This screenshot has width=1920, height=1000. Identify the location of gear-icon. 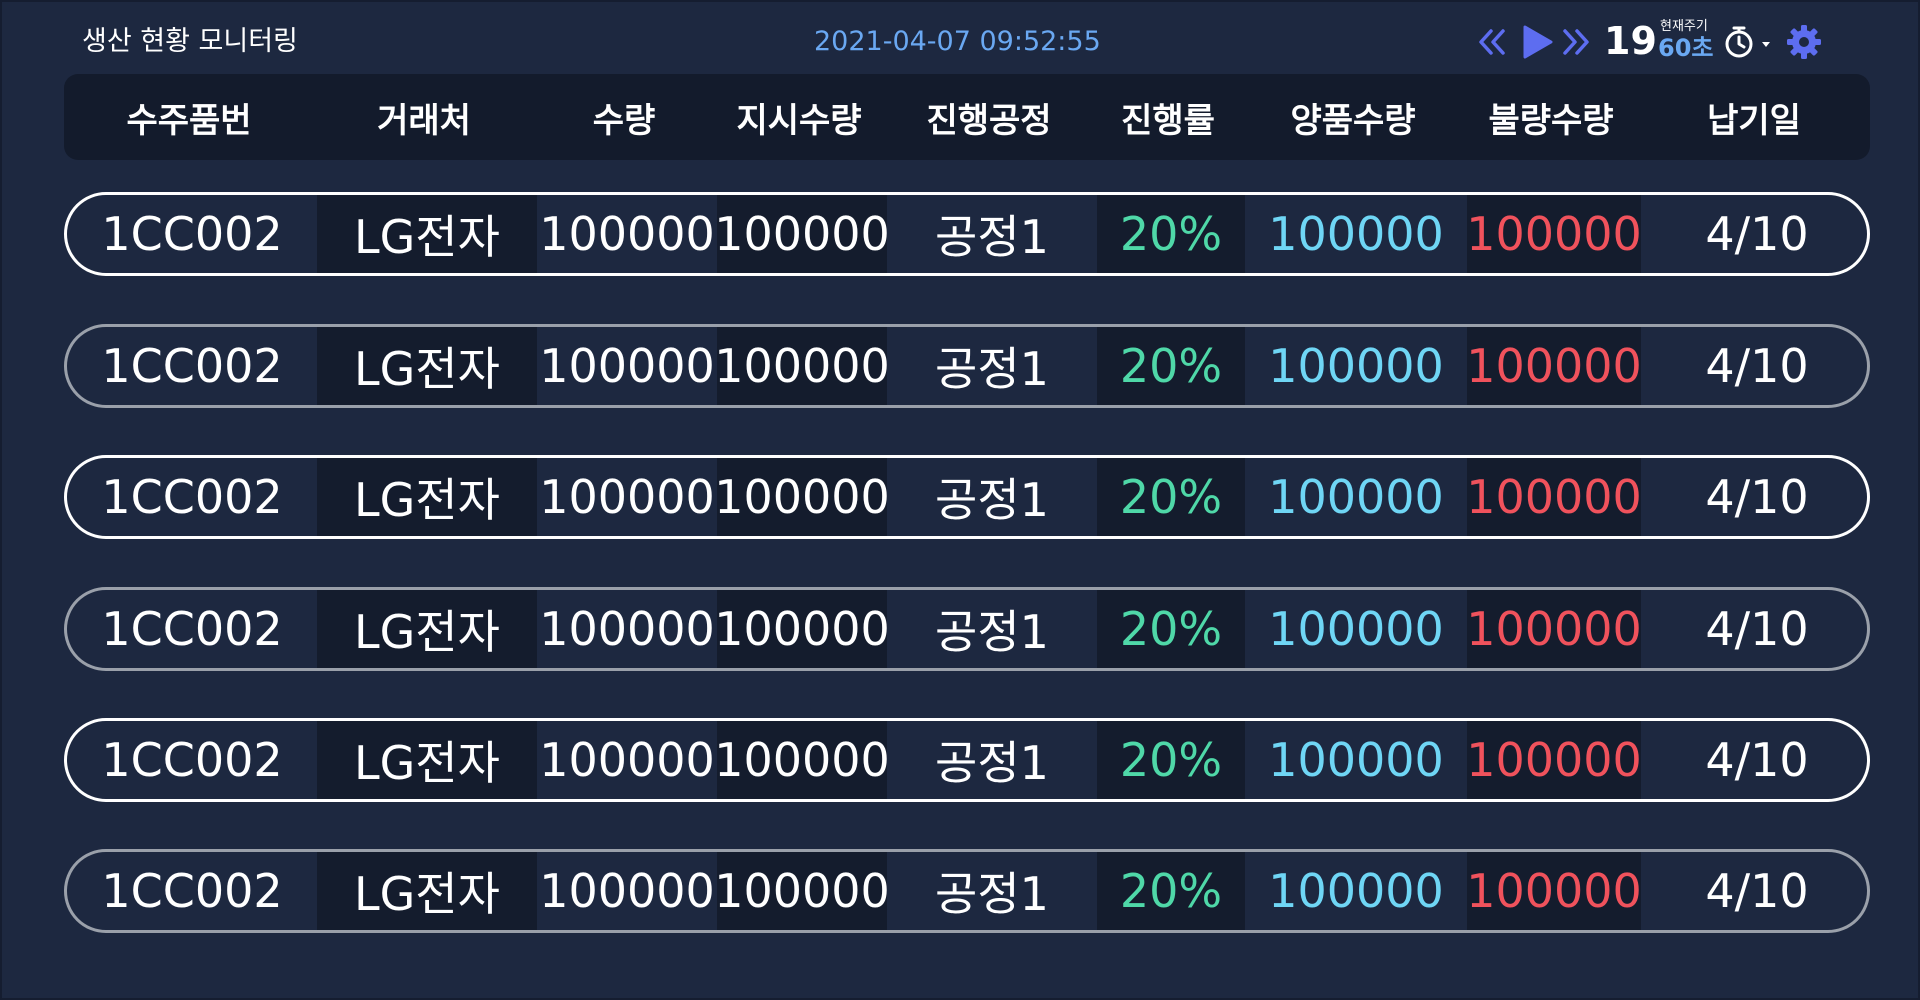
(1804, 42).